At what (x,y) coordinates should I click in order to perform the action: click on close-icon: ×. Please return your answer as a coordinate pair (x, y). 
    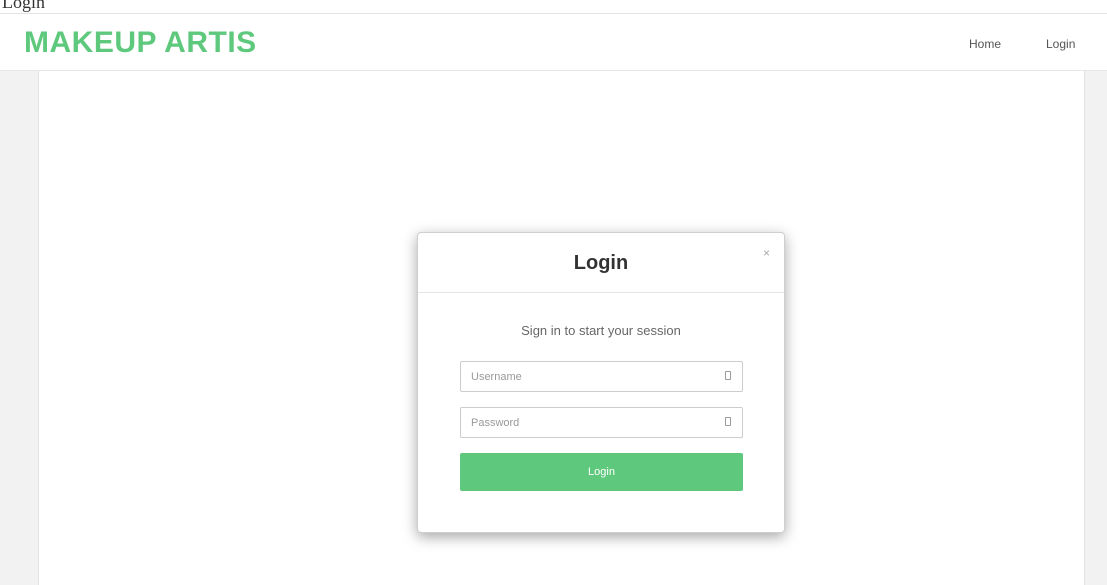
    Looking at the image, I should click on (766, 253).